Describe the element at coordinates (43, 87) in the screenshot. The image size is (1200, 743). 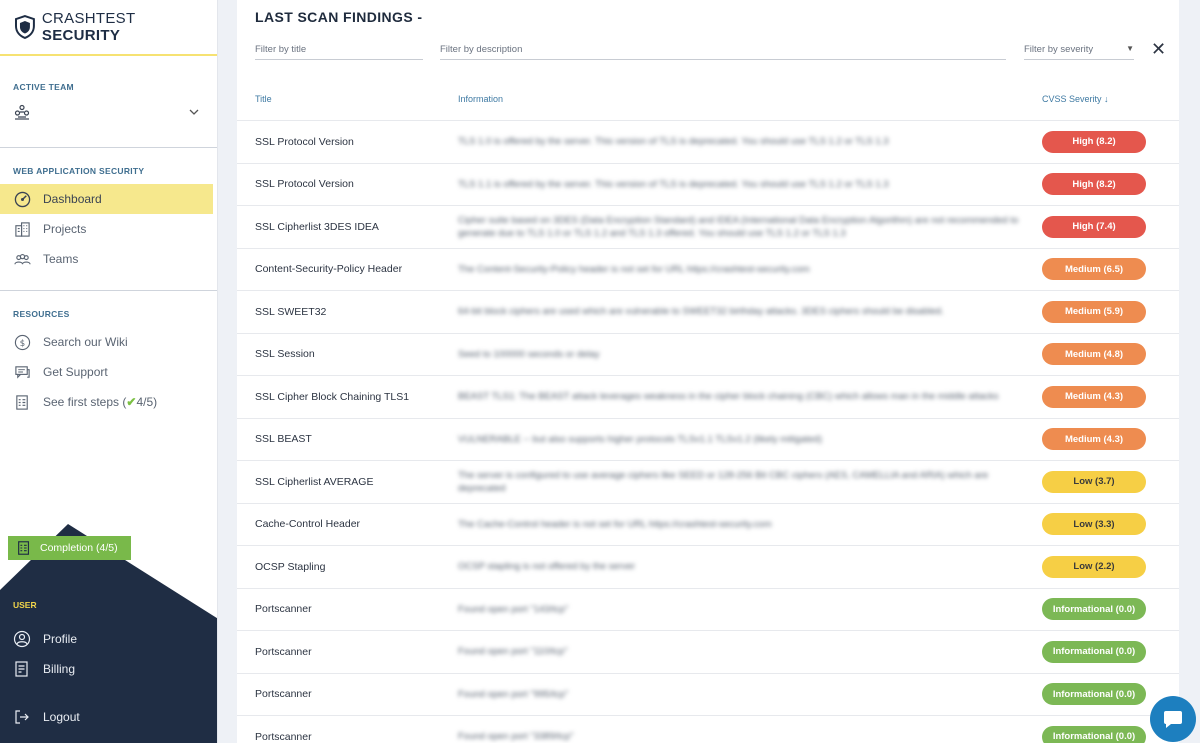
I see `active-team-label: ACTIVE TEAM` at that location.